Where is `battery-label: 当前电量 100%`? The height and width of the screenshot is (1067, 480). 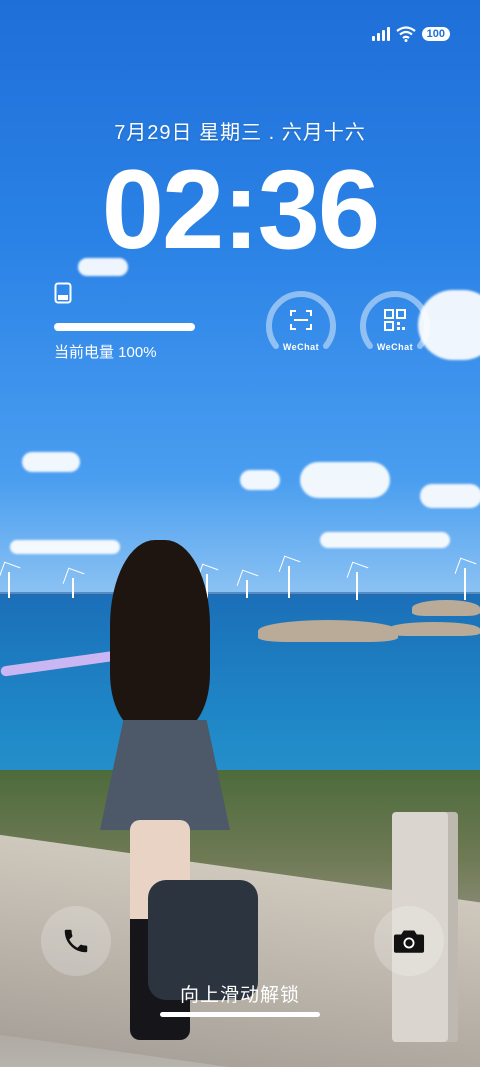
battery-label: 当前电量 100% is located at coordinates (105, 352).